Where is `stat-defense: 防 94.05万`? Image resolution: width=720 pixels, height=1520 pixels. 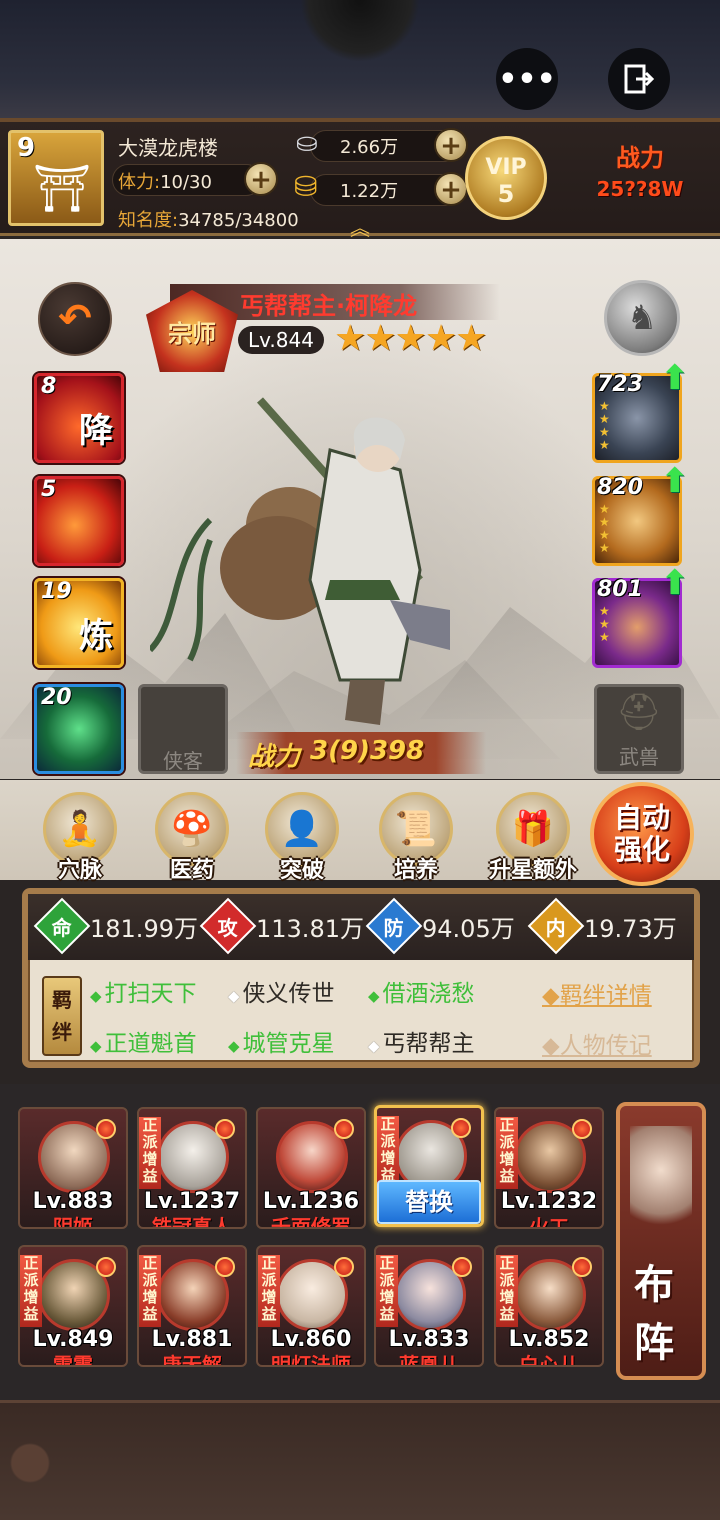 stat-defense: 防 94.05万 is located at coordinates (440, 926).